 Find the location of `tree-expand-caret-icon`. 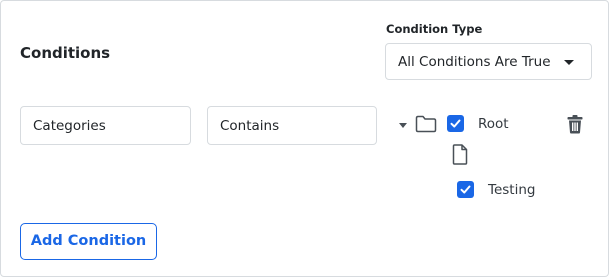

tree-expand-caret-icon is located at coordinates (403, 125).